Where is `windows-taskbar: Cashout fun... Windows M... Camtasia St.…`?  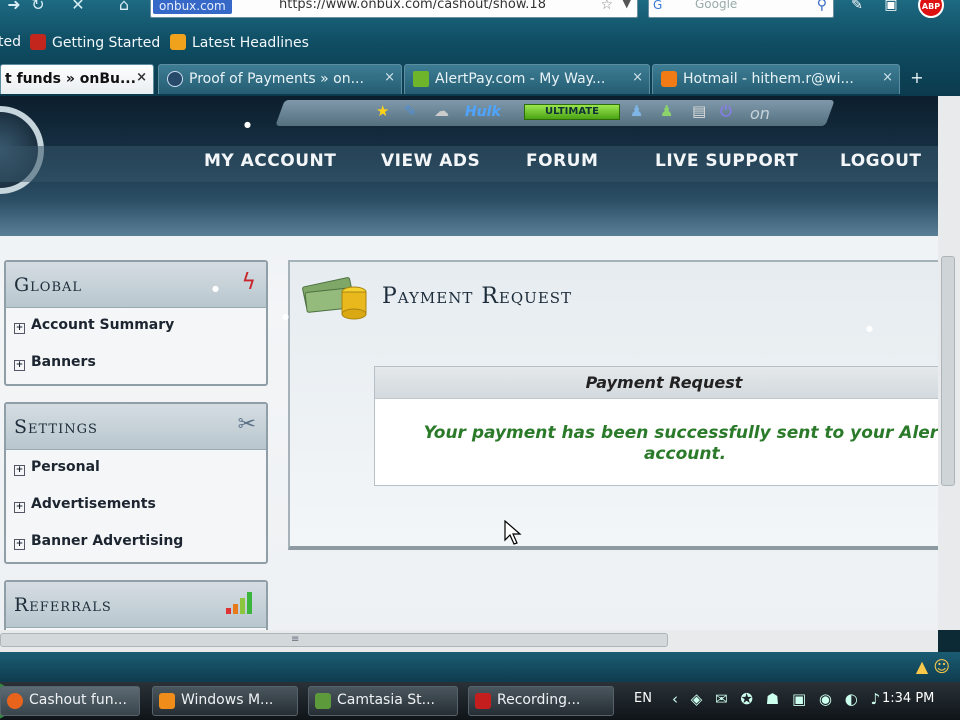
windows-taskbar: Cashout fun... Windows M... Camtasia St.… is located at coordinates (480, 701).